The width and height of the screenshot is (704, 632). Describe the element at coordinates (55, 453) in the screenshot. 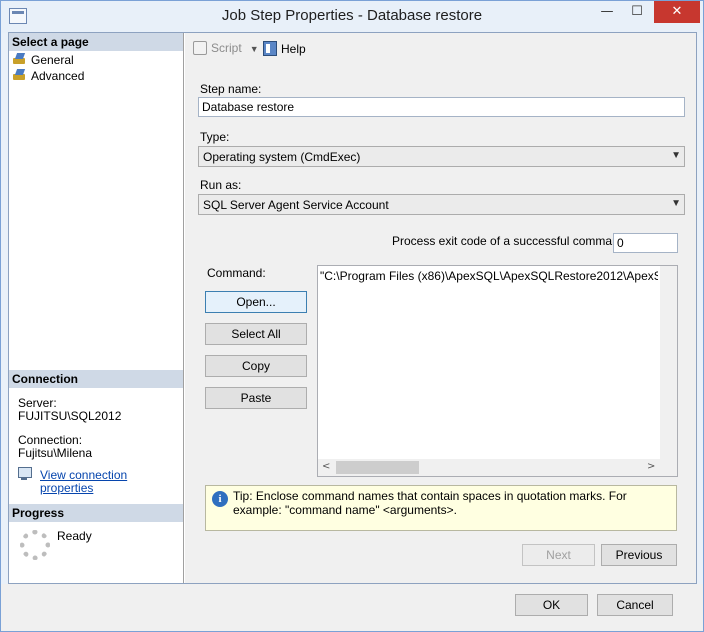

I see `connection-value: Fujitsu\Milena` at that location.